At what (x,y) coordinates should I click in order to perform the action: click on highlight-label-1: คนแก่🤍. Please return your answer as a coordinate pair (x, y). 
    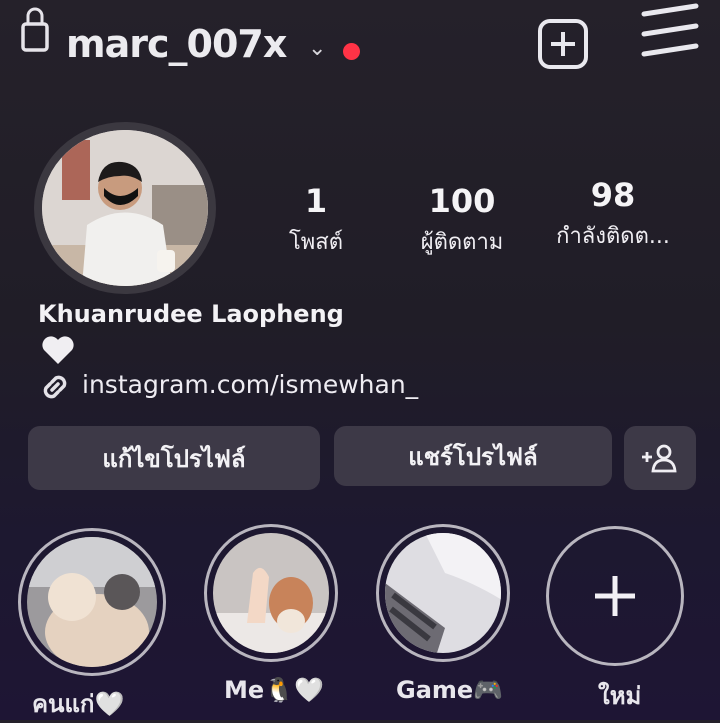
    Looking at the image, I should click on (78, 704).